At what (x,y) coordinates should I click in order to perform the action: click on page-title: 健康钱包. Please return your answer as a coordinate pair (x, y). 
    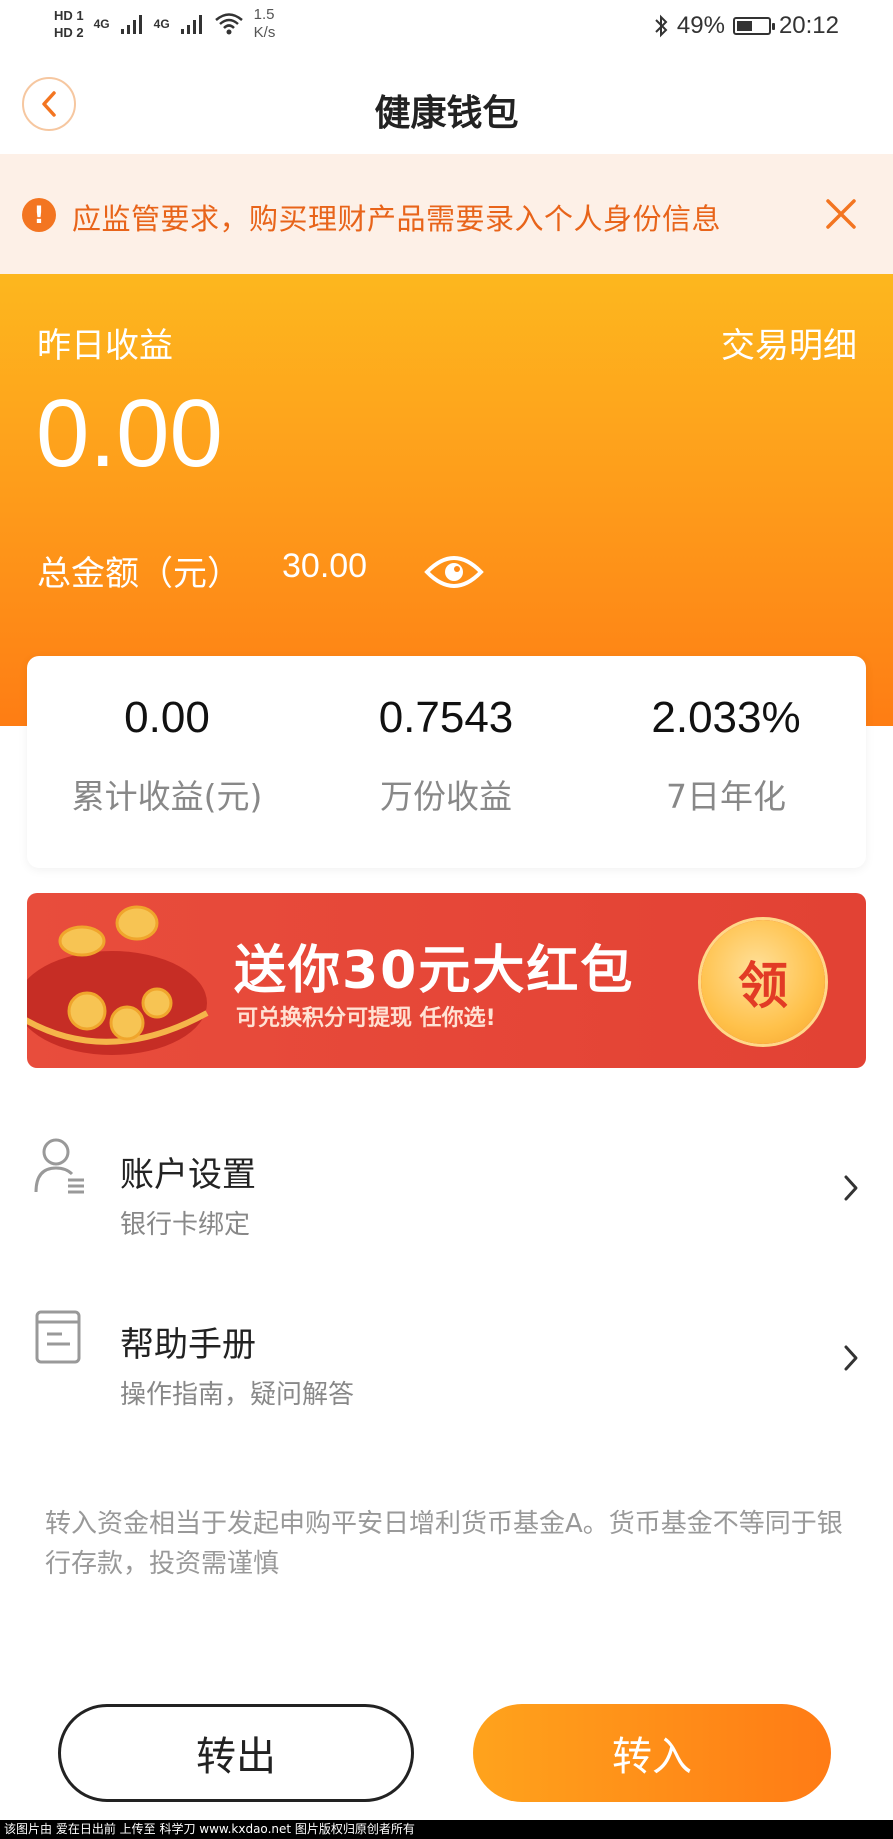
    Looking at the image, I should click on (446, 113).